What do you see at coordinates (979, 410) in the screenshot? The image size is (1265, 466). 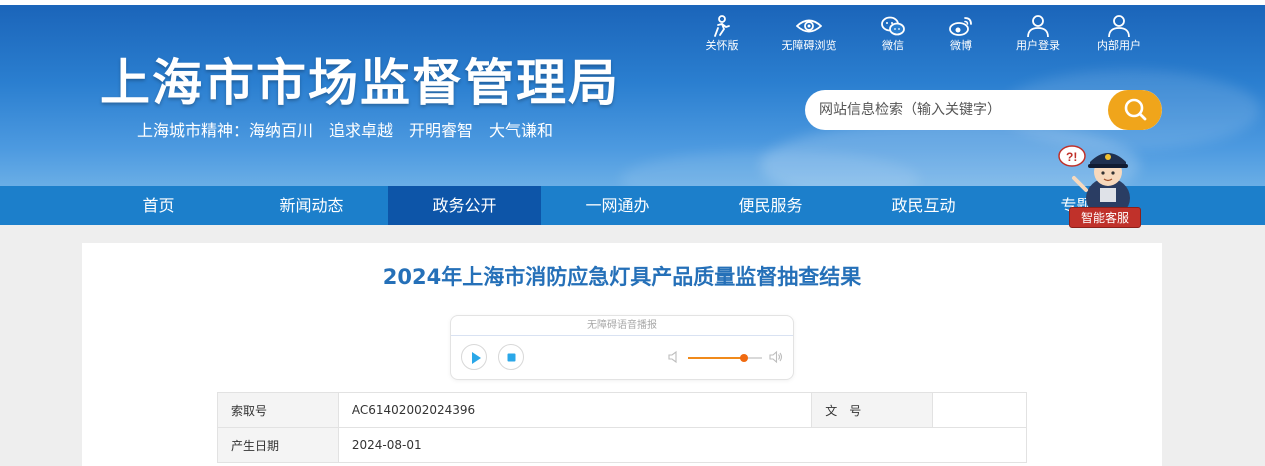 I see `document-number-value` at bounding box center [979, 410].